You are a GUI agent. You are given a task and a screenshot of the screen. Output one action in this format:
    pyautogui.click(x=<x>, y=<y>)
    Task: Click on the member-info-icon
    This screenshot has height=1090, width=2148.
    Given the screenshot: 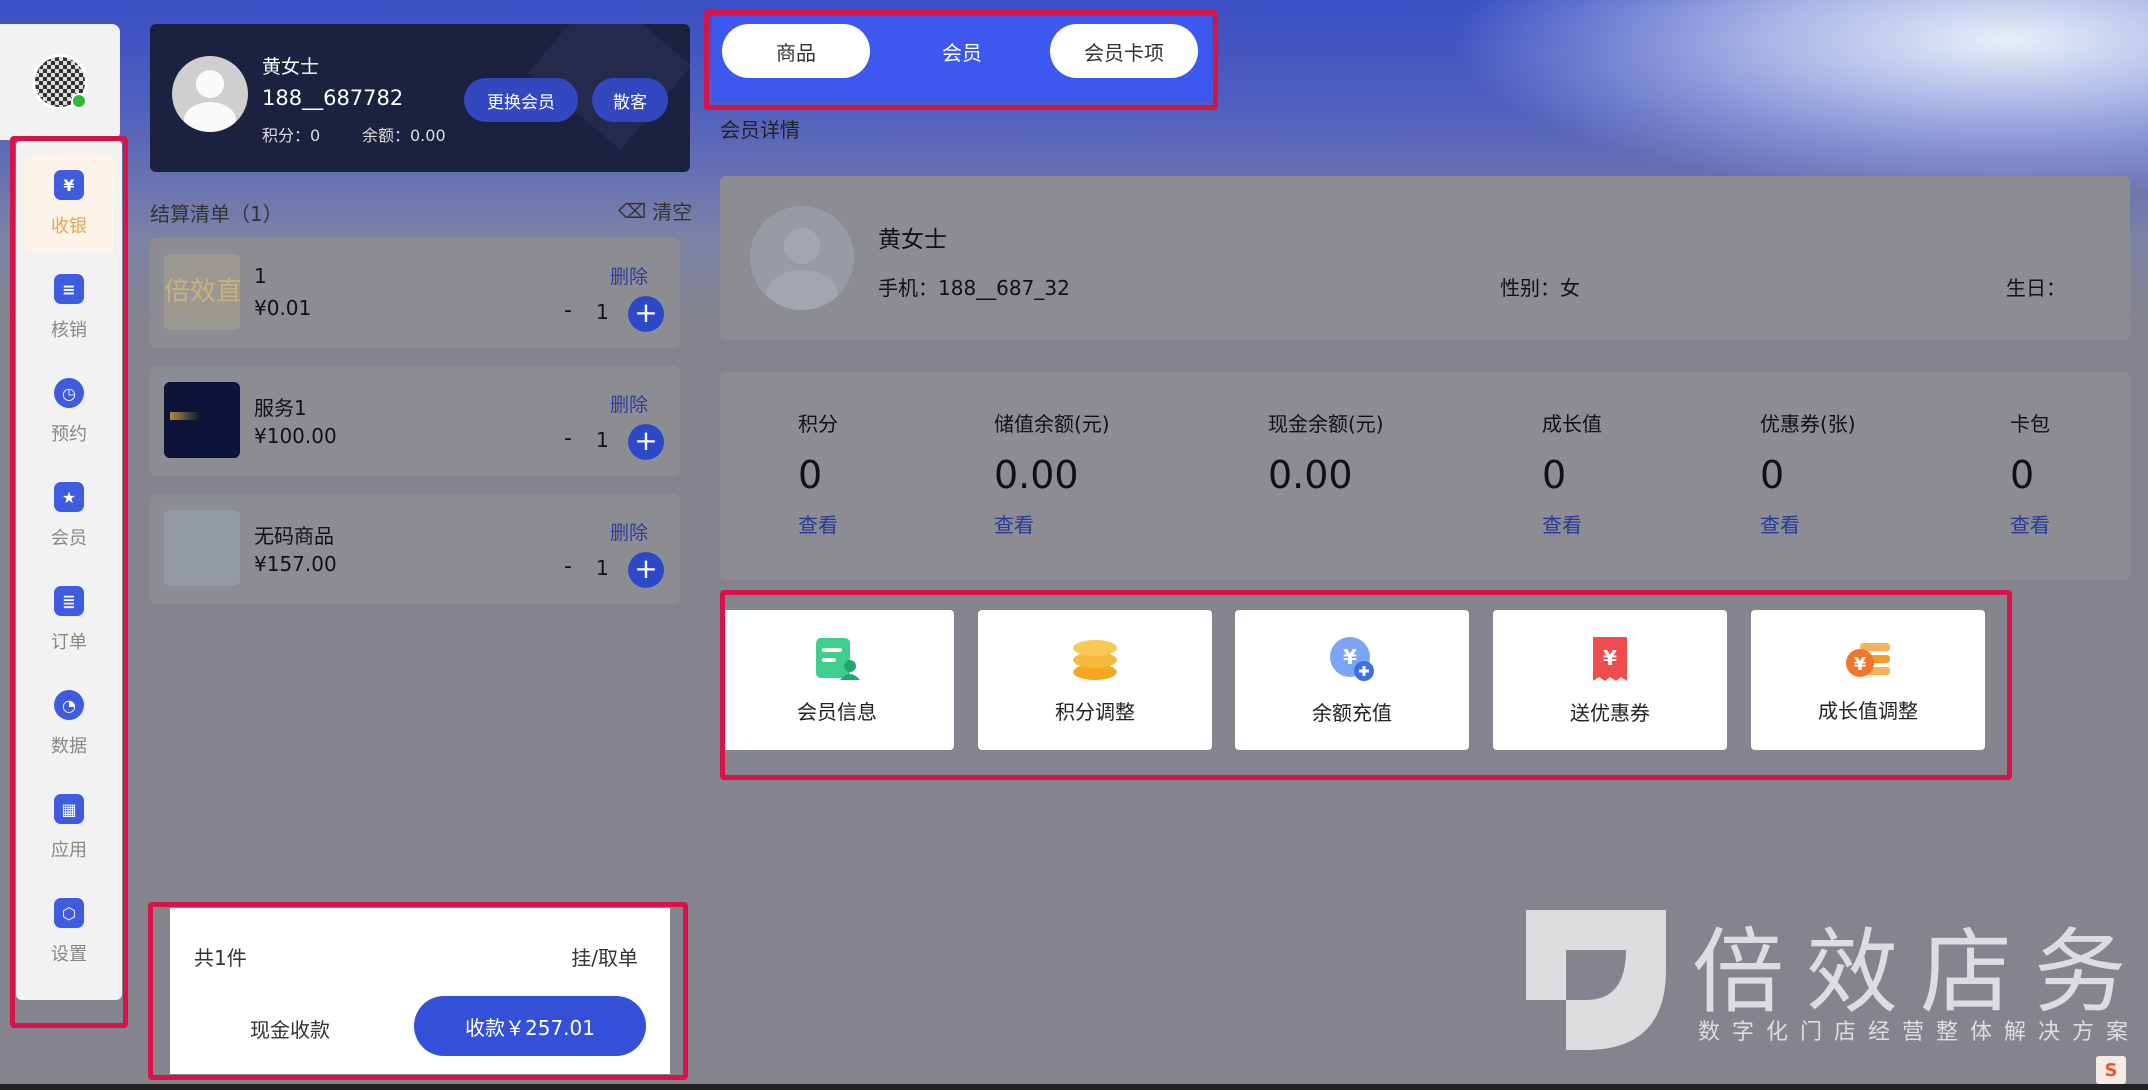 What is the action you would take?
    pyautogui.click(x=838, y=658)
    